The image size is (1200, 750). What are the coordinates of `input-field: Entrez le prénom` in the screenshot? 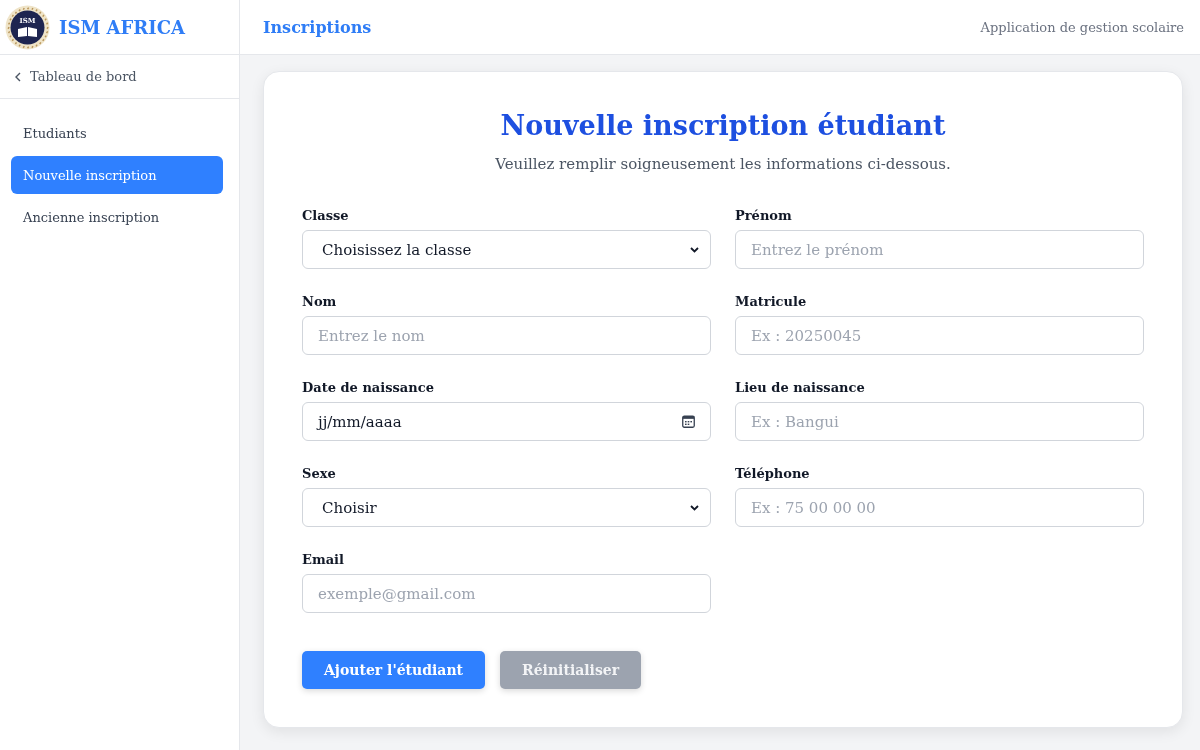 It's located at (939, 249).